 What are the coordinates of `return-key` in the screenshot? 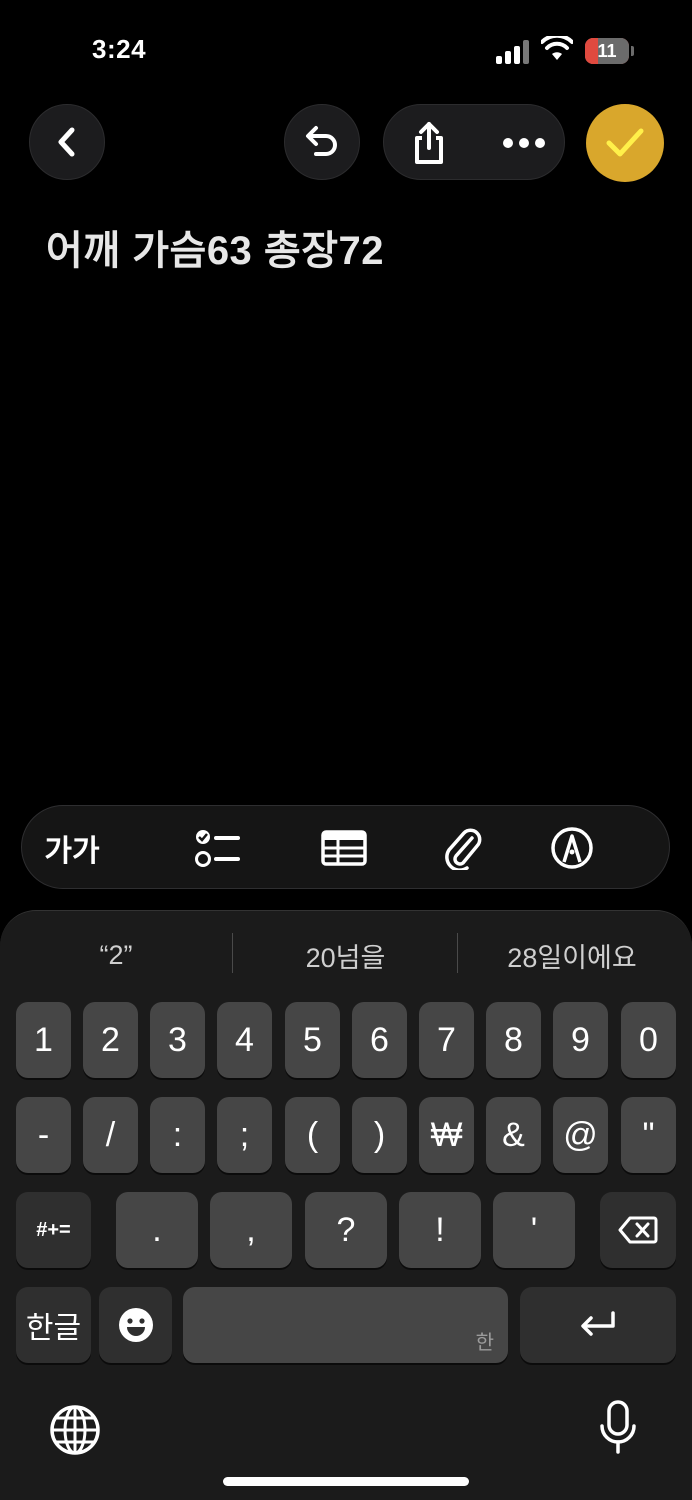 It's located at (598, 1325).